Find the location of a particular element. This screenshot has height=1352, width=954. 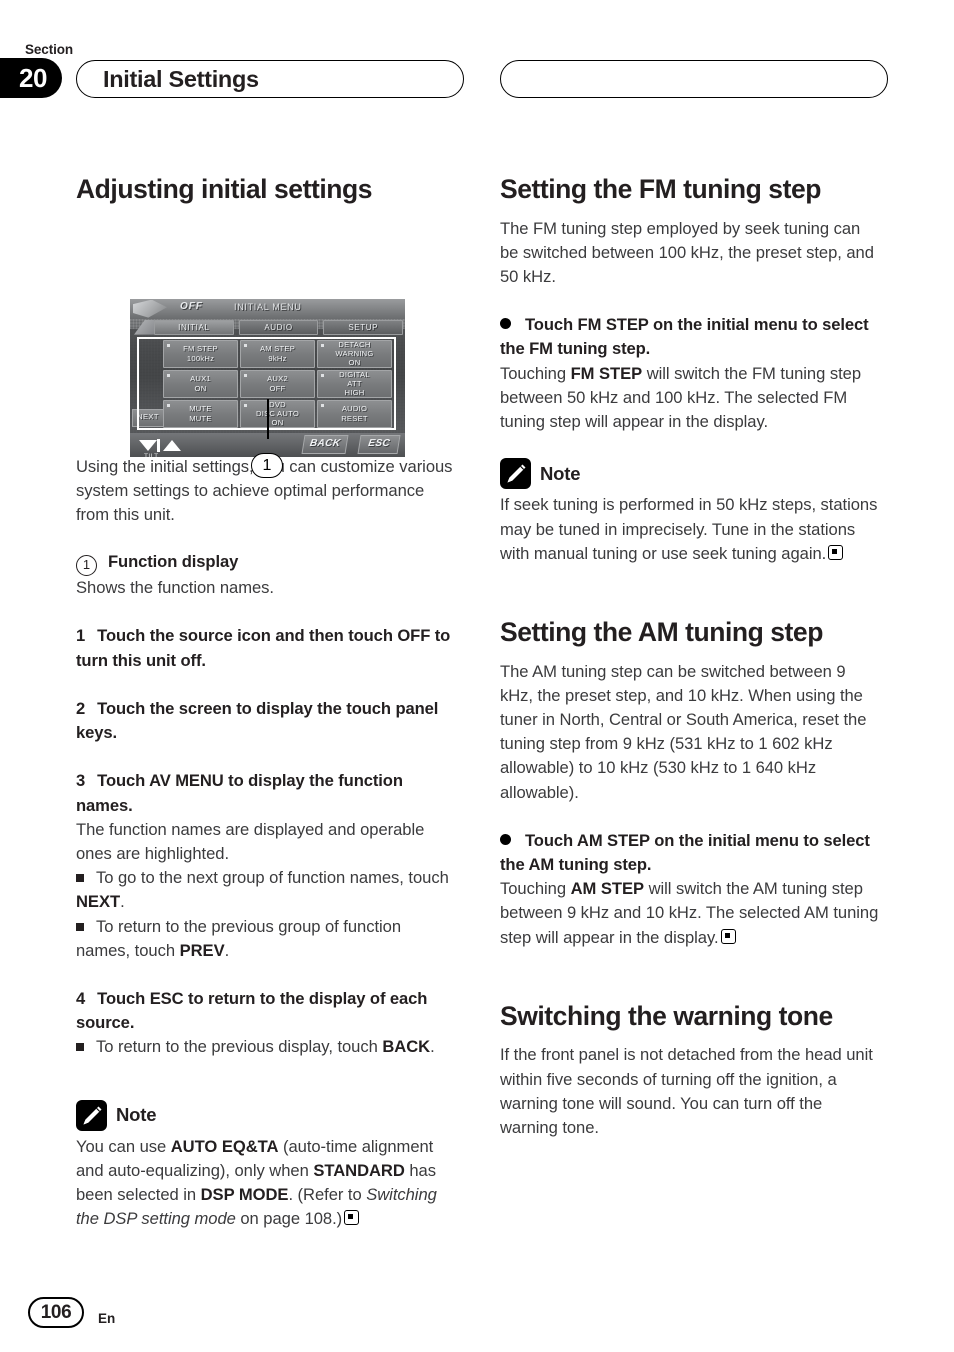

left-note-heading: Note is located at coordinates (267, 1115).